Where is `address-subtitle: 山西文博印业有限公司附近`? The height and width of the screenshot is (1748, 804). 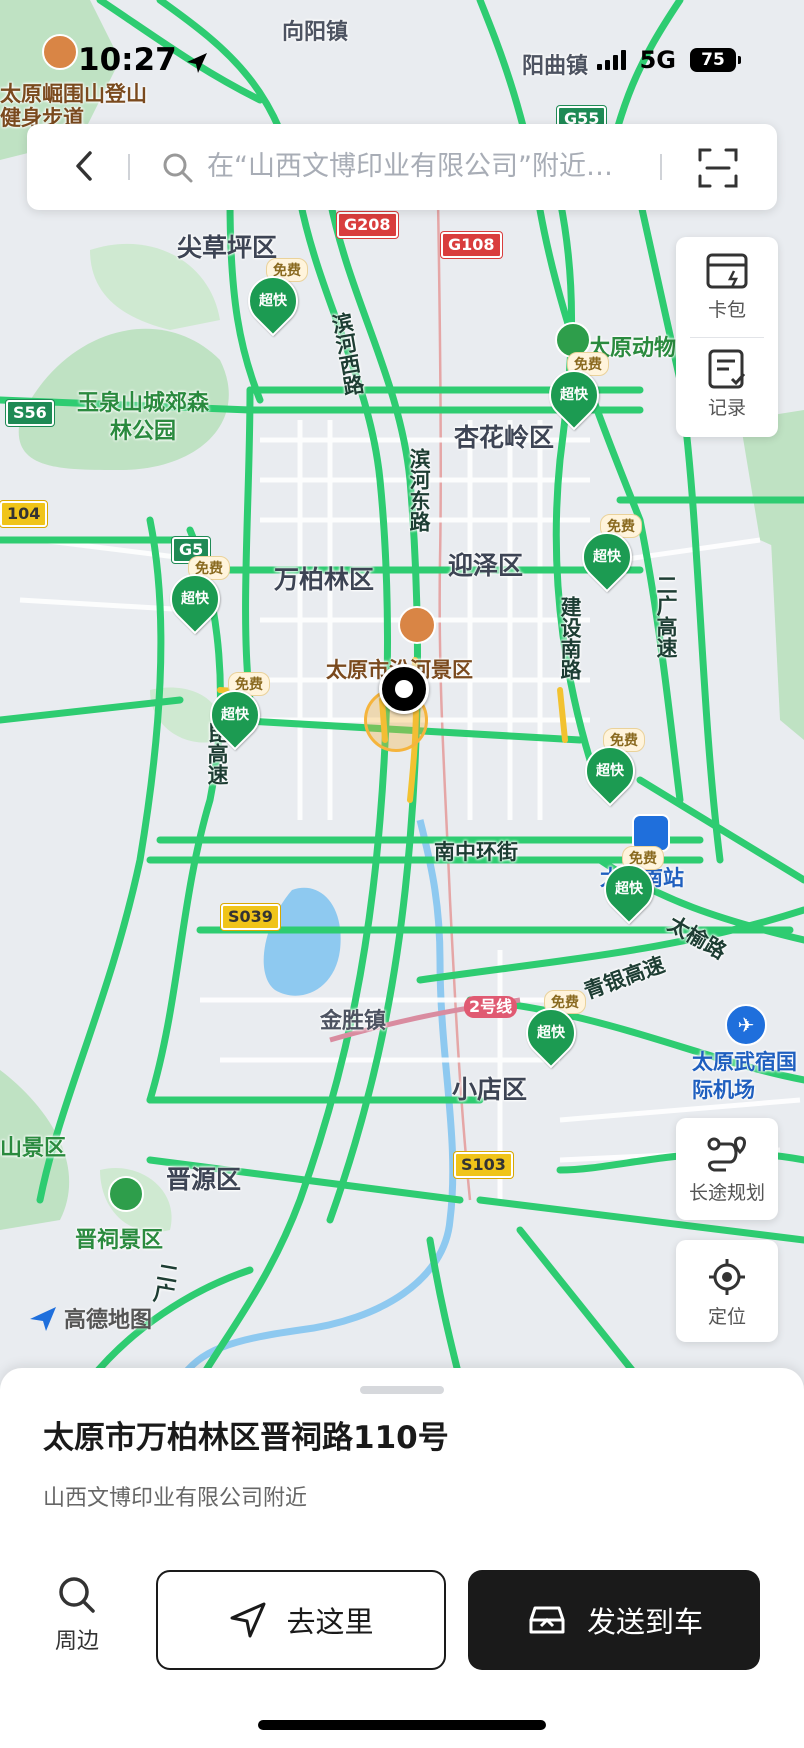
address-subtitle: 山西文博印业有限公司附近 is located at coordinates (175, 1498).